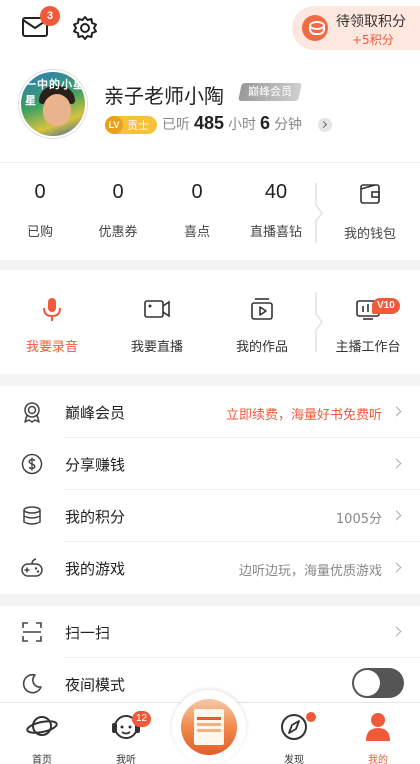  Describe the element at coordinates (210, 568) in the screenshot. I see `menu-item-games: 我的游戏 边听边玩，海量优质游戏` at that location.